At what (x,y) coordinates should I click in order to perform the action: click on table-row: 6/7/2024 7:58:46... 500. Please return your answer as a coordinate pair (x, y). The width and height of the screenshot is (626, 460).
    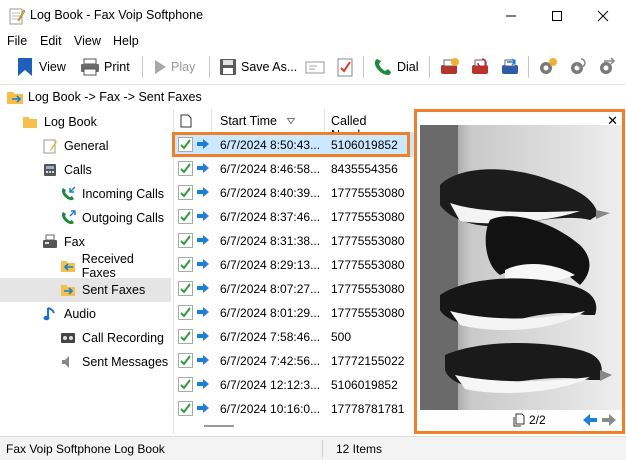
    Looking at the image, I should click on (294, 337).